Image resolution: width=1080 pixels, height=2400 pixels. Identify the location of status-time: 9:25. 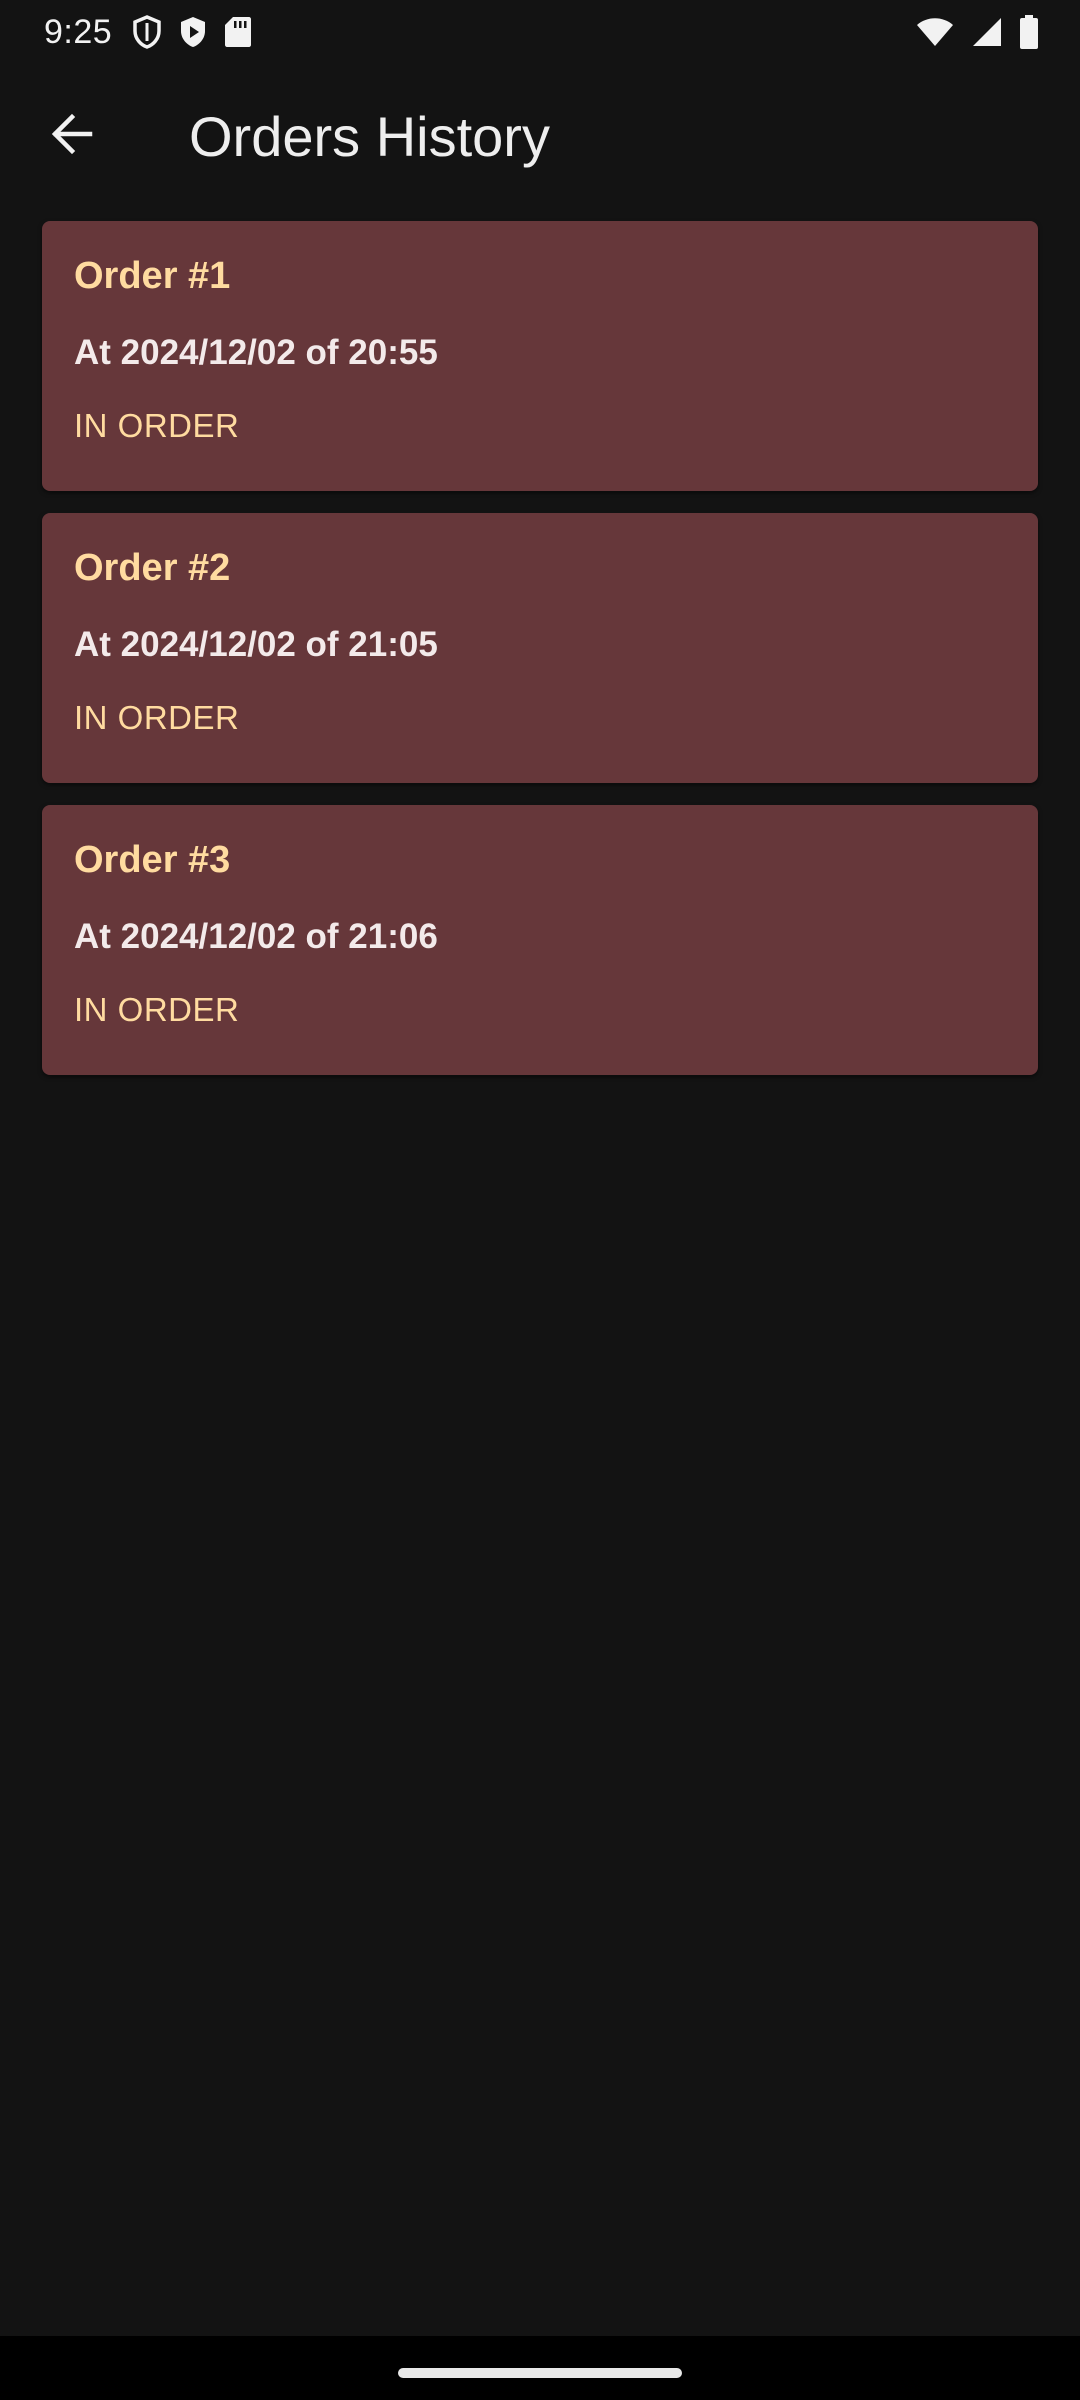
(78, 31).